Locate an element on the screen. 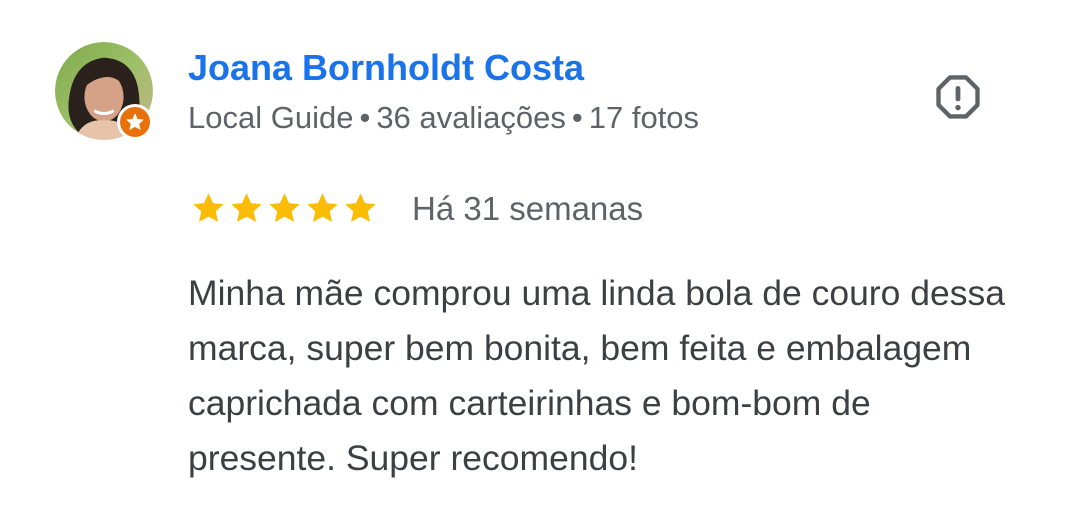 The height and width of the screenshot is (519, 1080). author-meta: Local Guide • 36 avaliações • 17 fotos is located at coordinates (443, 118).